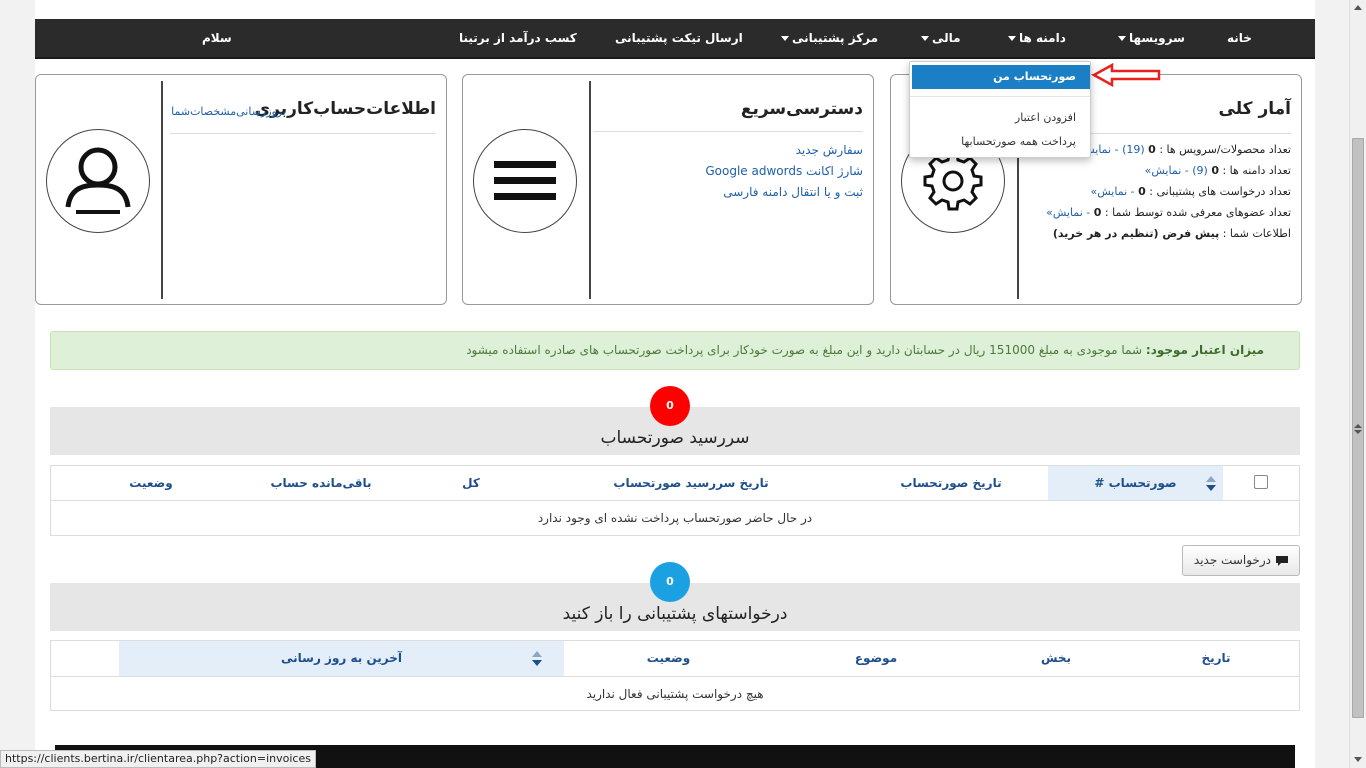  Describe the element at coordinates (1152, 149) in the screenshot. I see `stat-products-active: 0` at that location.